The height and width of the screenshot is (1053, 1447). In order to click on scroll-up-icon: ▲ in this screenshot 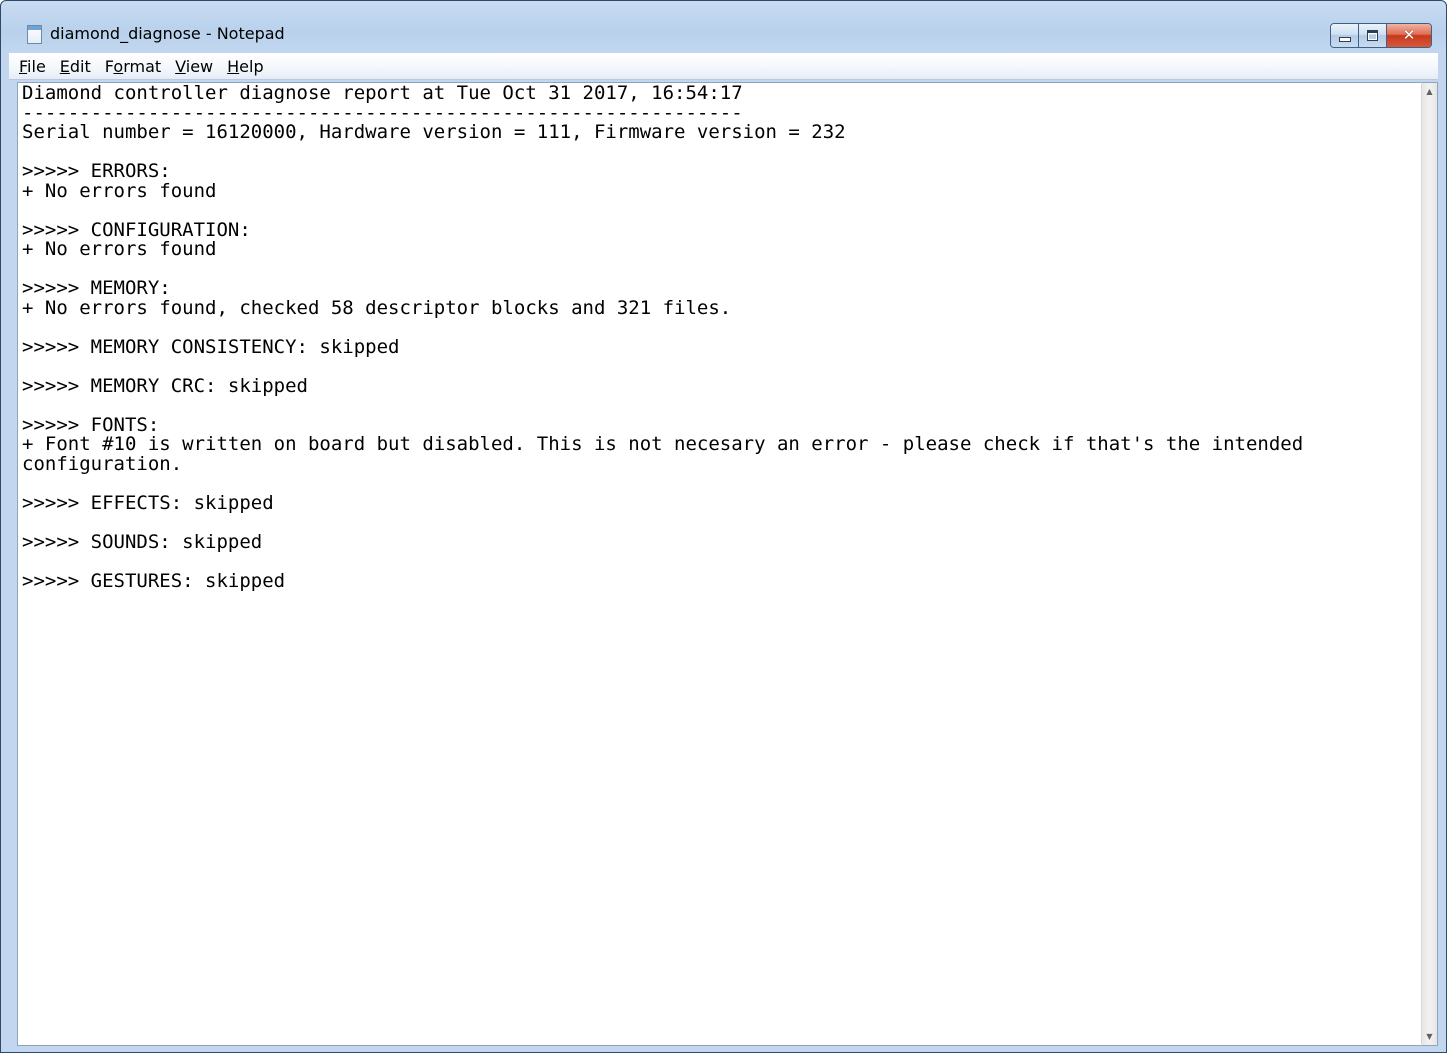, I will do `click(1429, 91)`.